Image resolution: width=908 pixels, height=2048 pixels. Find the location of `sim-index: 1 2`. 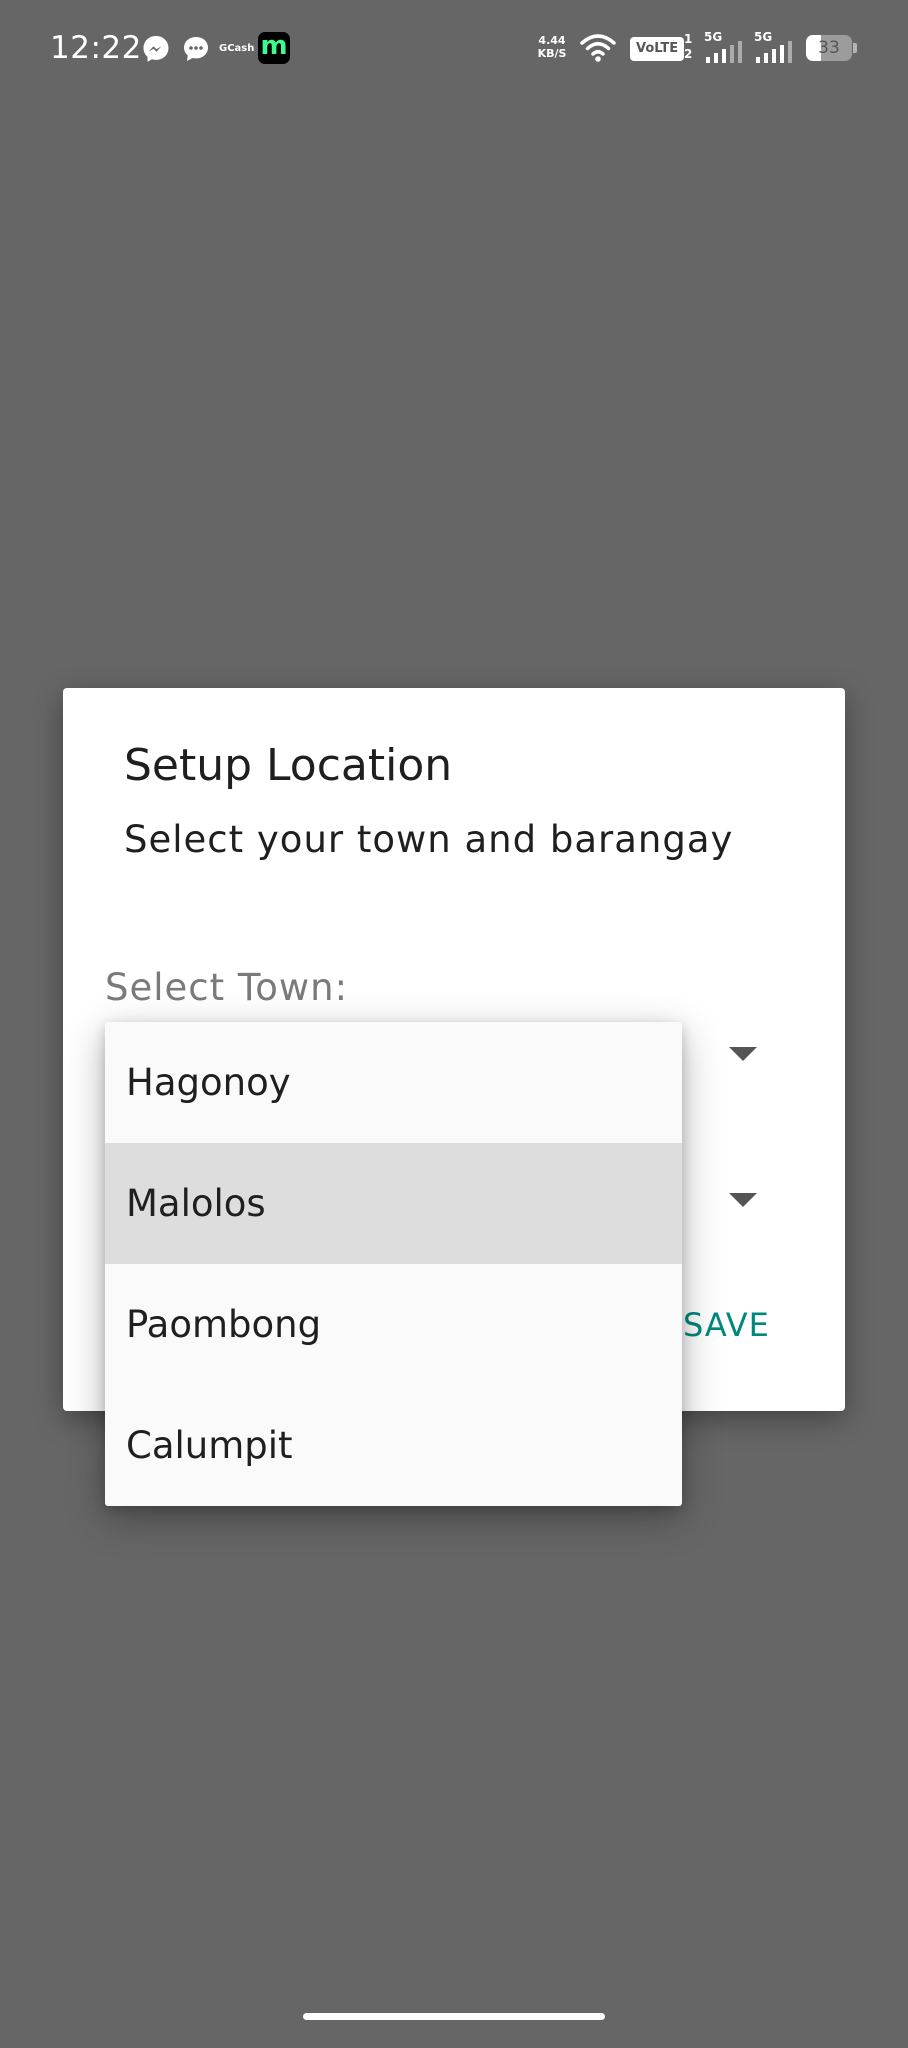

sim-index: 1 2 is located at coordinates (688, 47).